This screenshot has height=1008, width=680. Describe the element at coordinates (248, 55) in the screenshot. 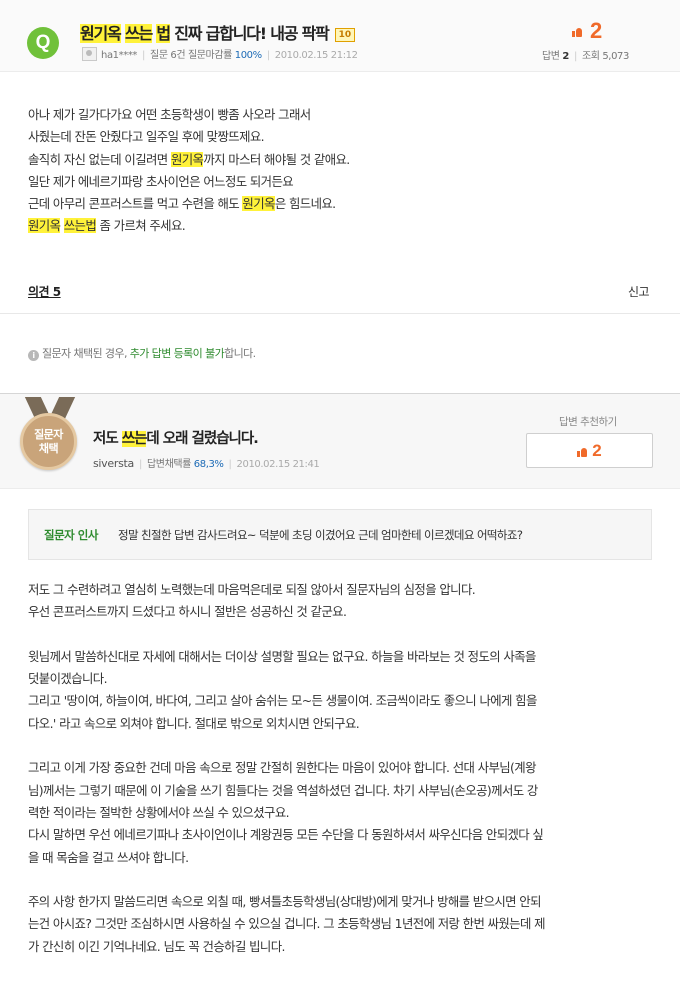

I see `accept-rate: 100%` at that location.